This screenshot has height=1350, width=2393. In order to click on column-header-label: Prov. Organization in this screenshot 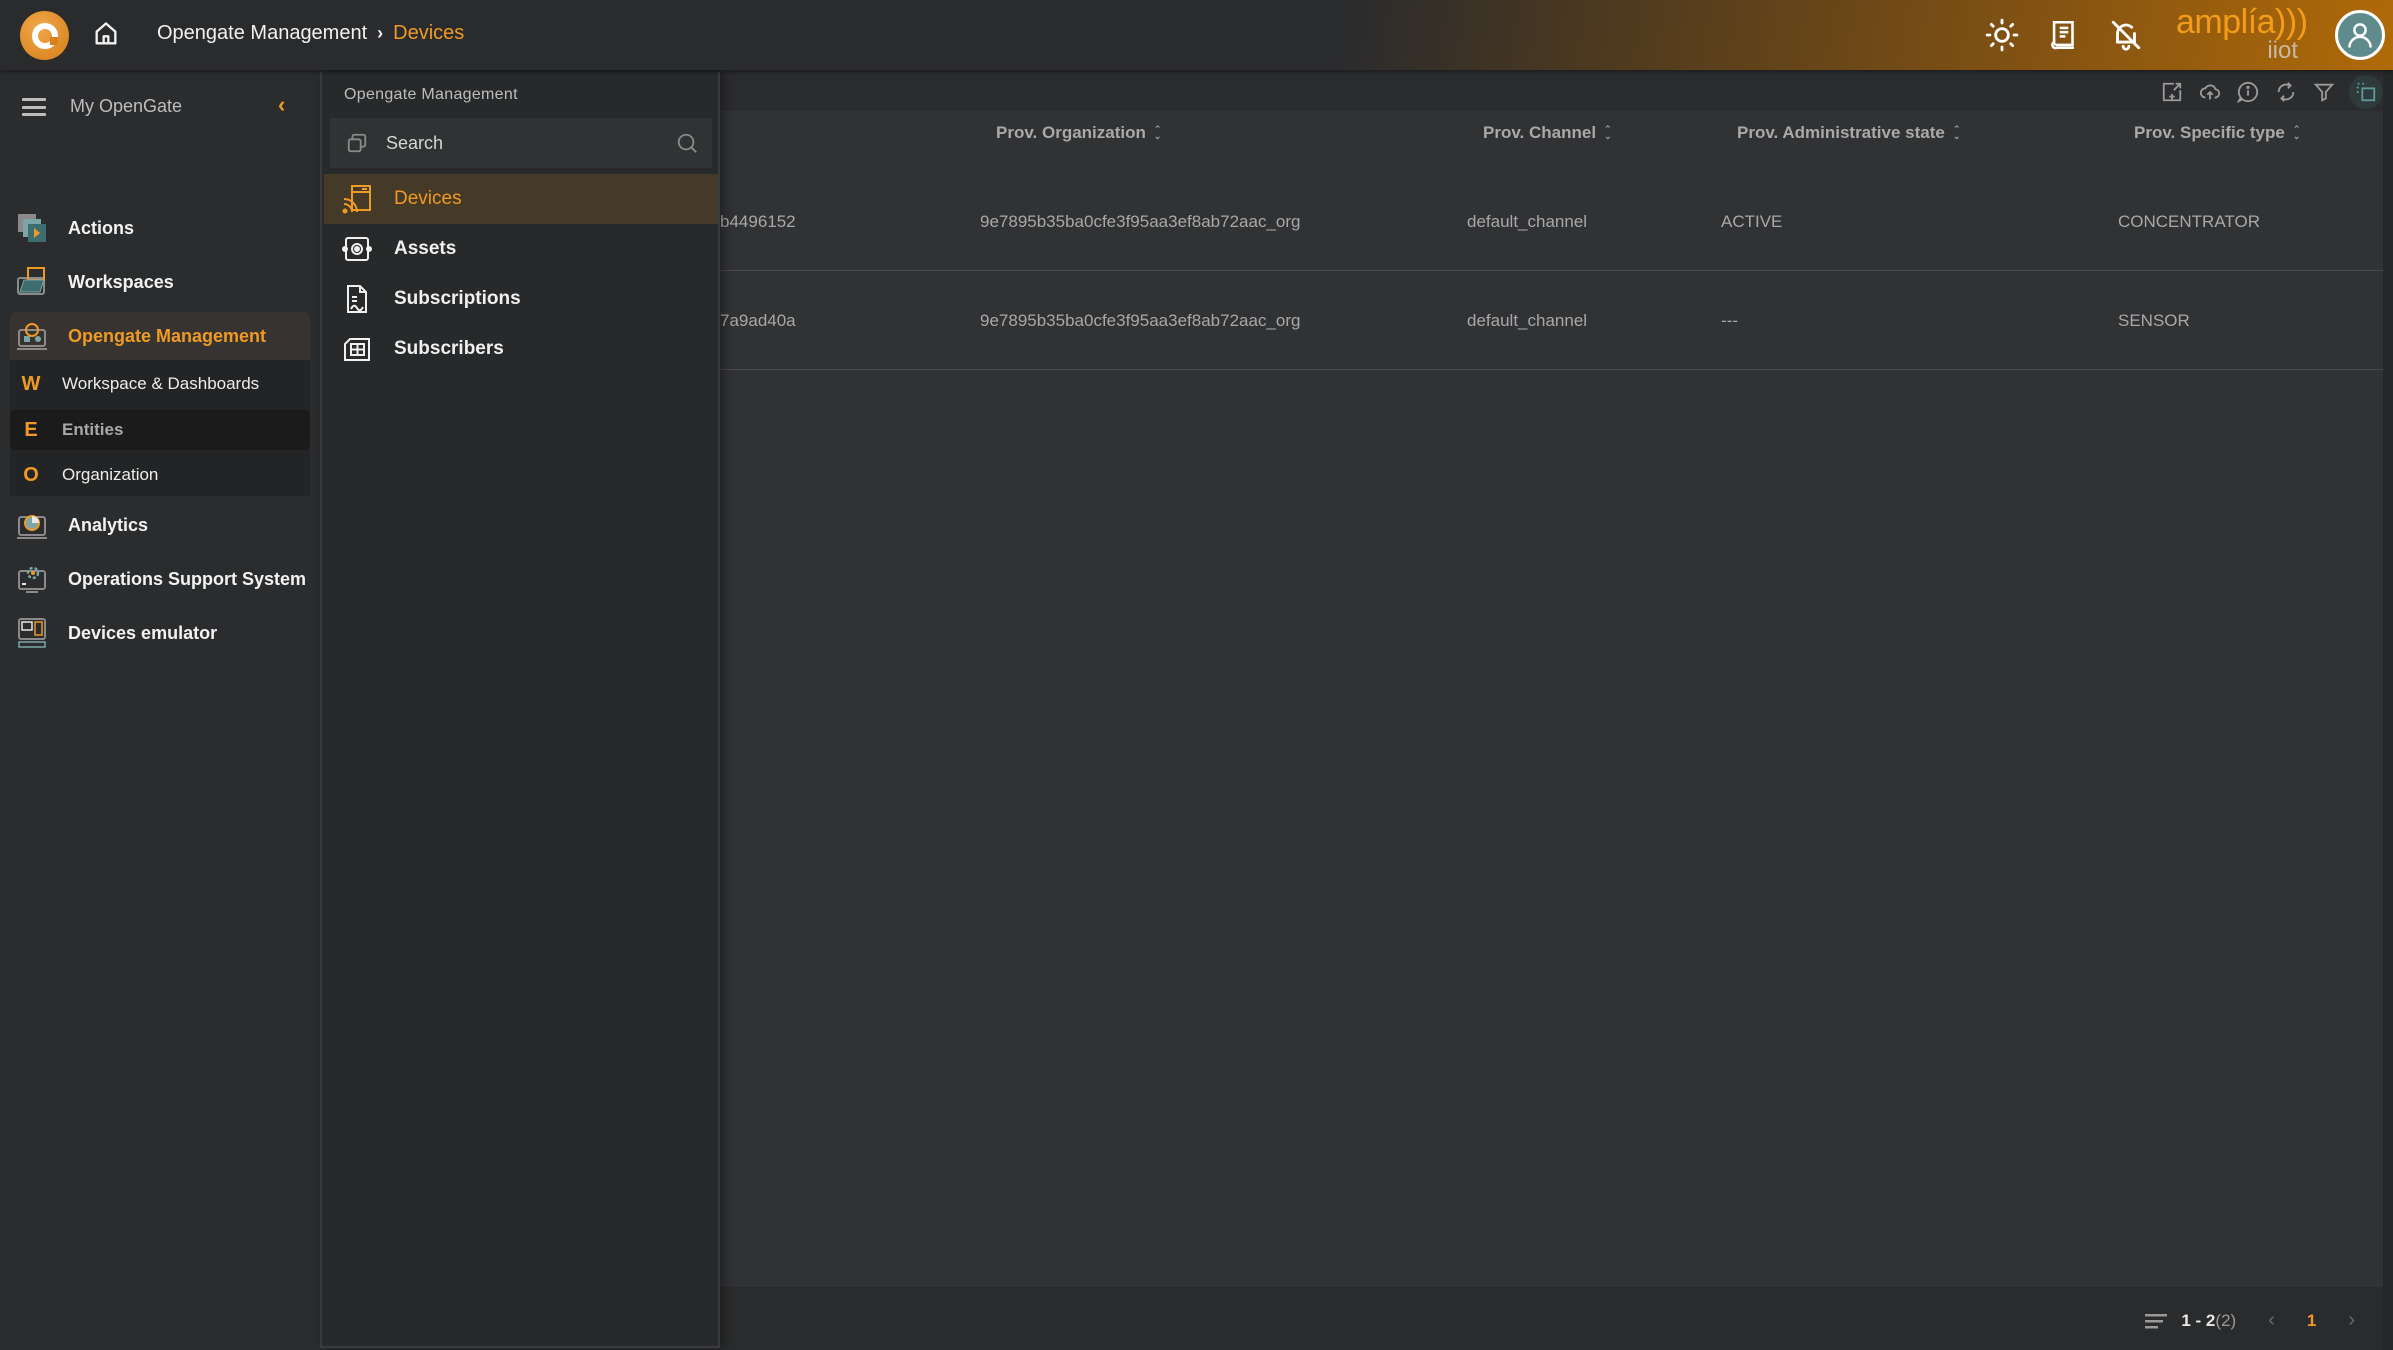, I will do `click(1071, 132)`.